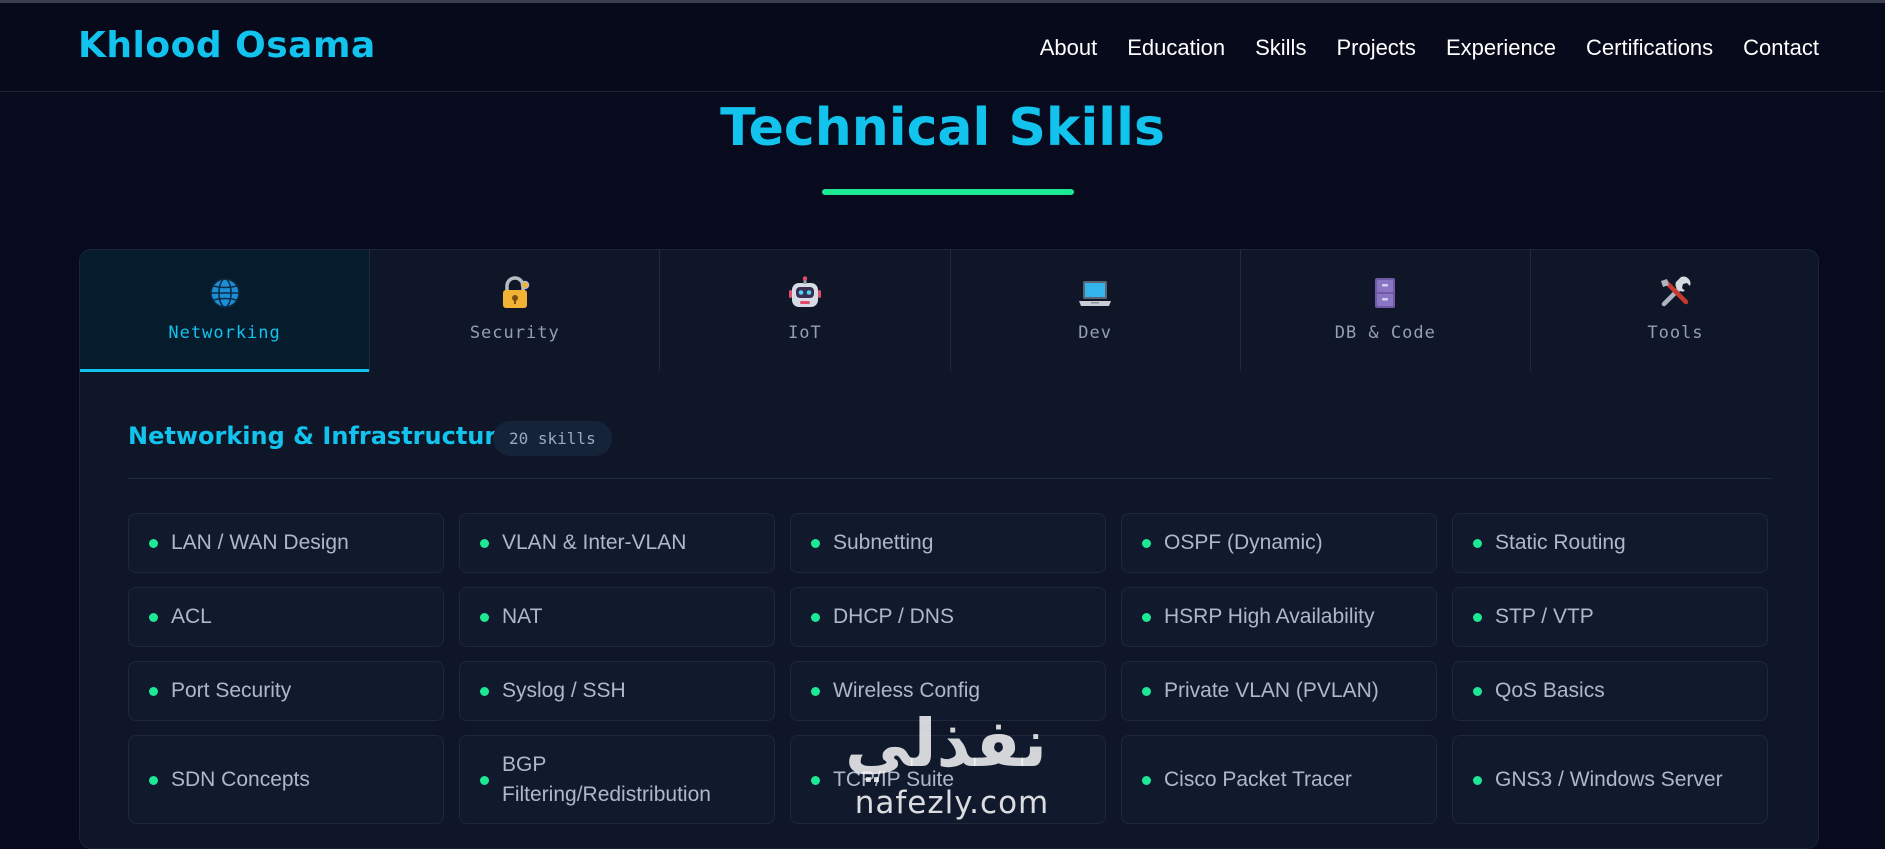  Describe the element at coordinates (227, 45) in the screenshot. I see `site-logo: Khlood Osama` at that location.